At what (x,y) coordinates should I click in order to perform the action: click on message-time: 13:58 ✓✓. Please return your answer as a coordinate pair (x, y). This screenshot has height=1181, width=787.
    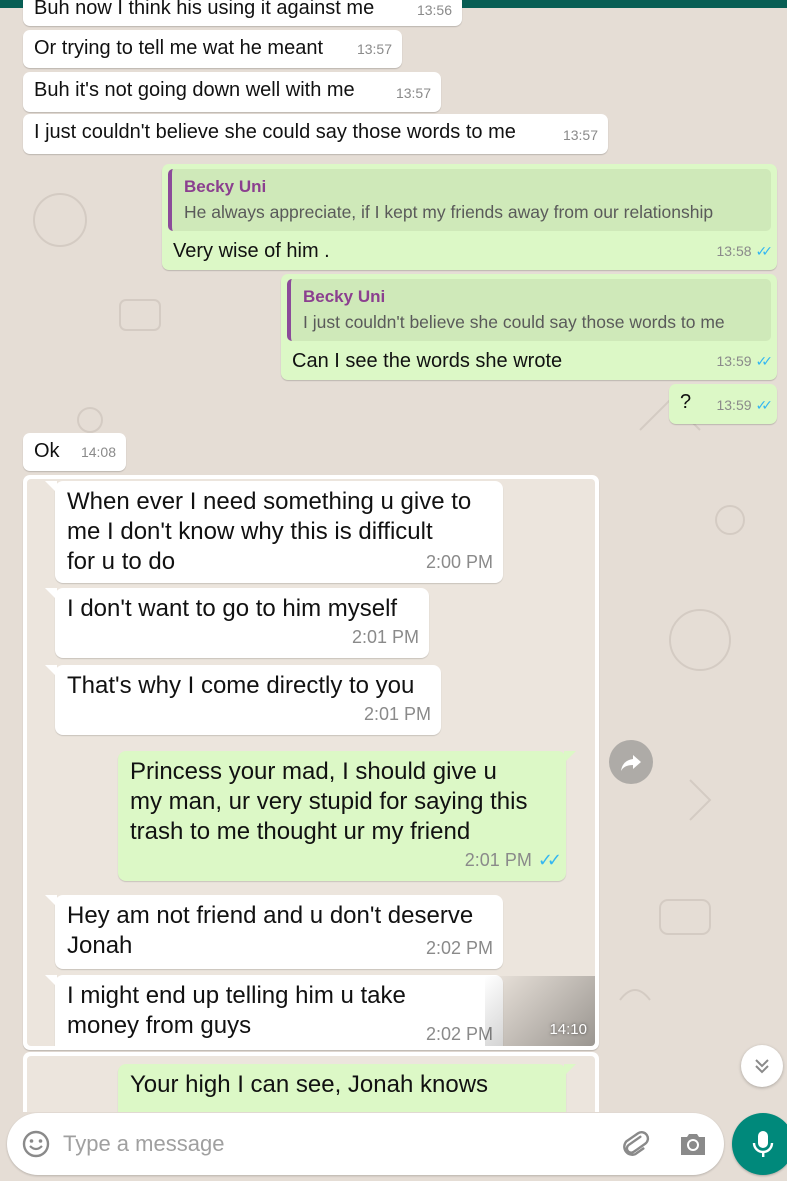
    Looking at the image, I should click on (745, 251).